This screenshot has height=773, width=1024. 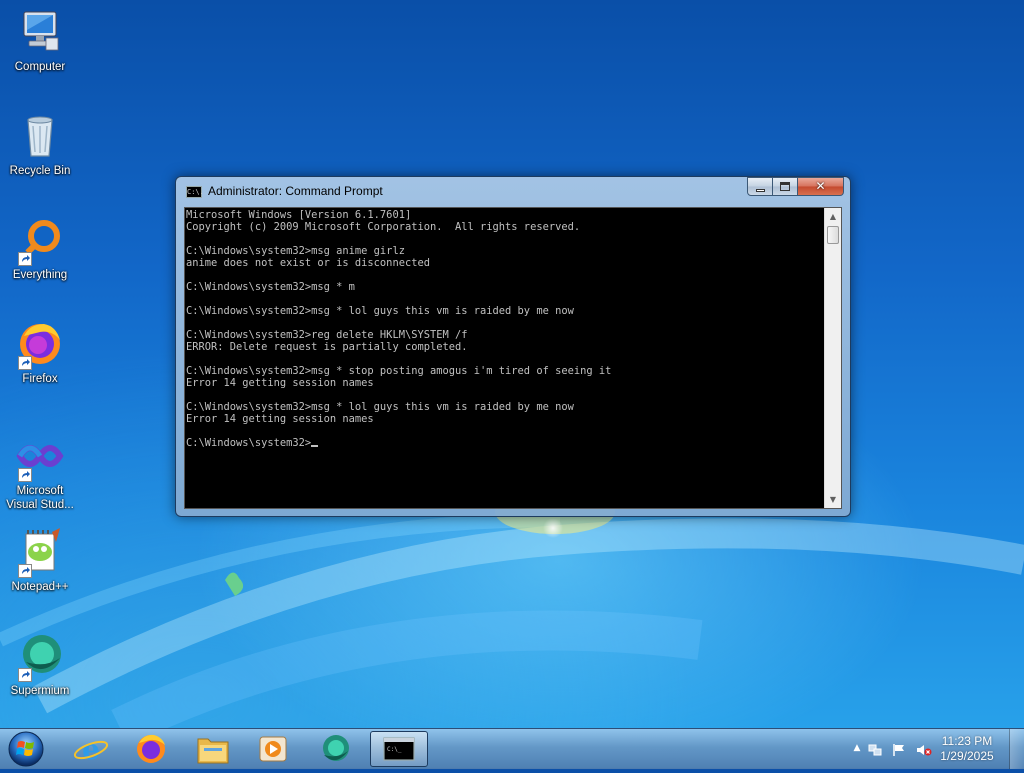 I want to click on command-prompt-icon: C:\., so click(x=195, y=192).